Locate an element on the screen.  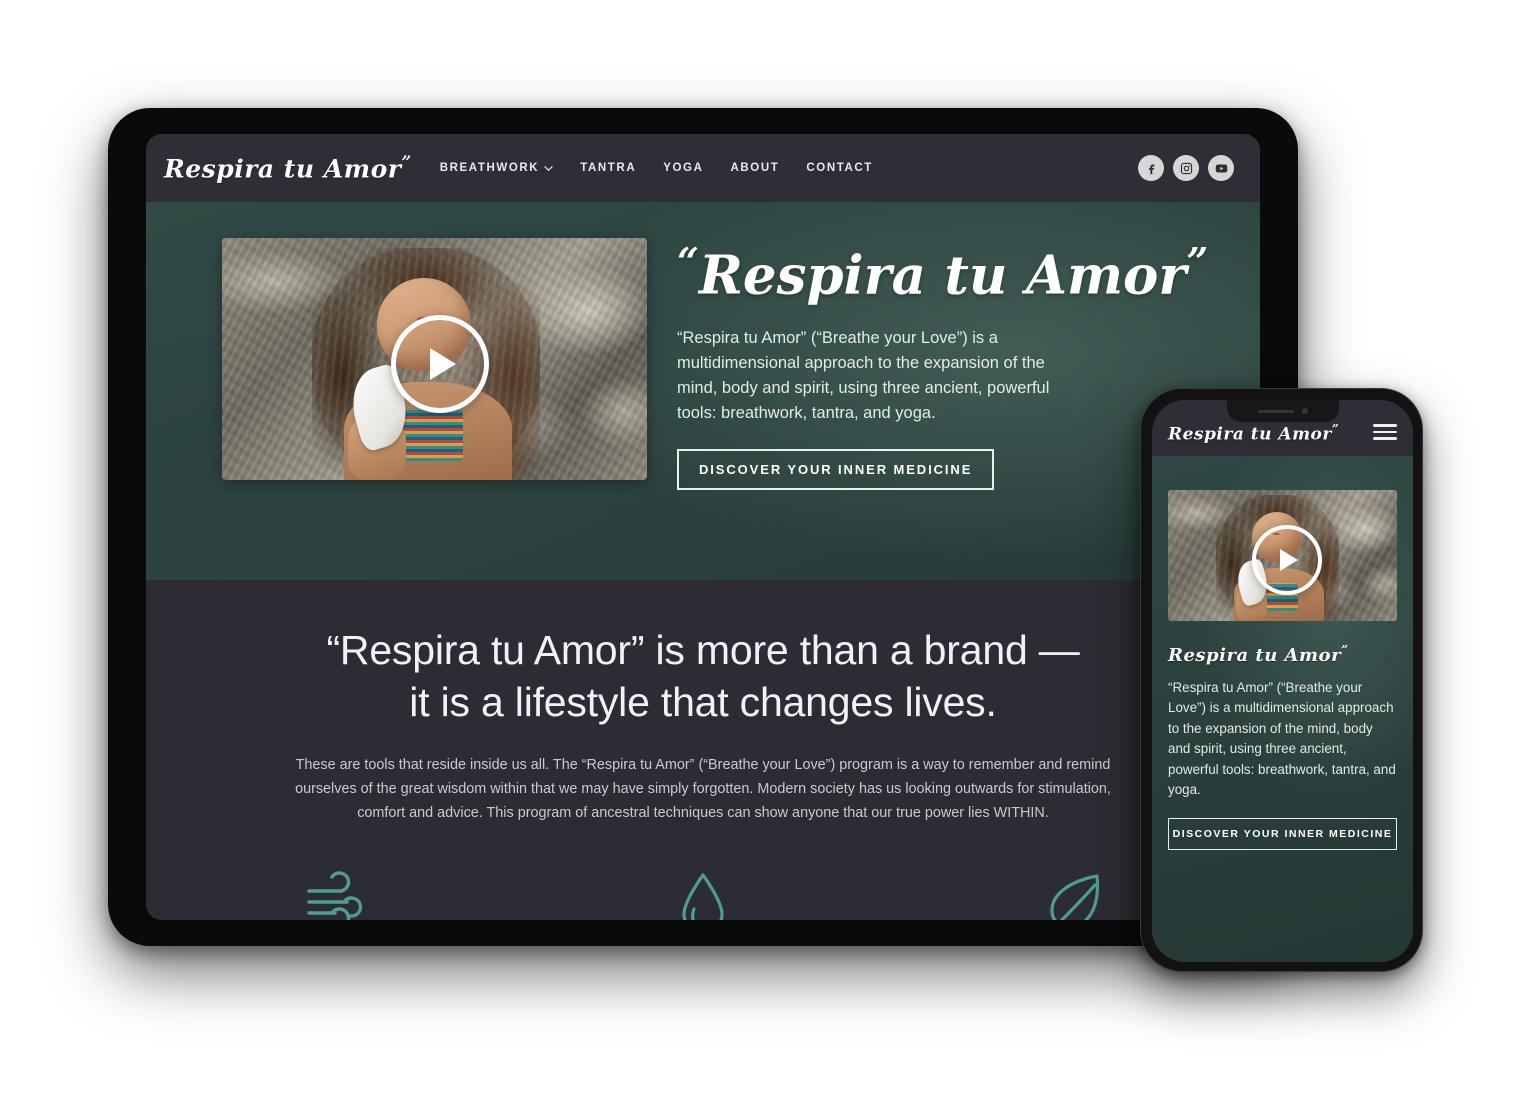
hero-title: “Respira tu Amor” is located at coordinates (942, 271).